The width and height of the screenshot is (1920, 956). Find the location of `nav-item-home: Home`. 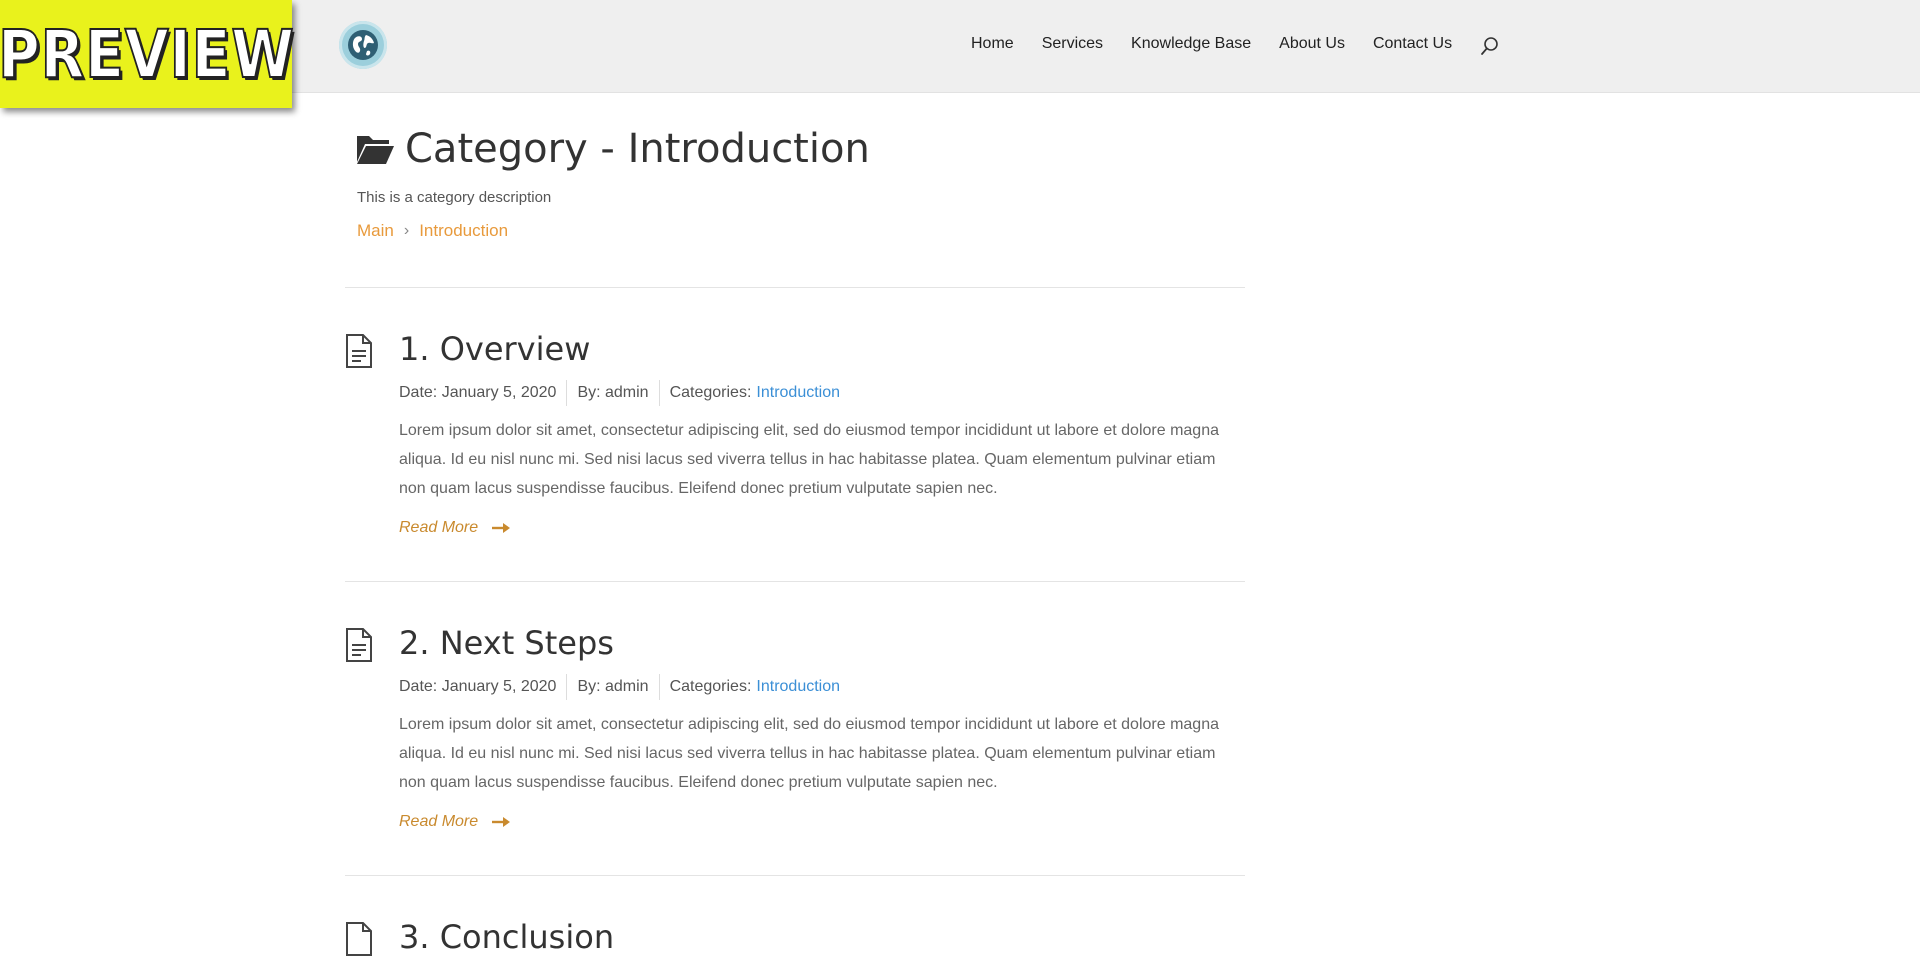

nav-item-home: Home is located at coordinates (992, 44).